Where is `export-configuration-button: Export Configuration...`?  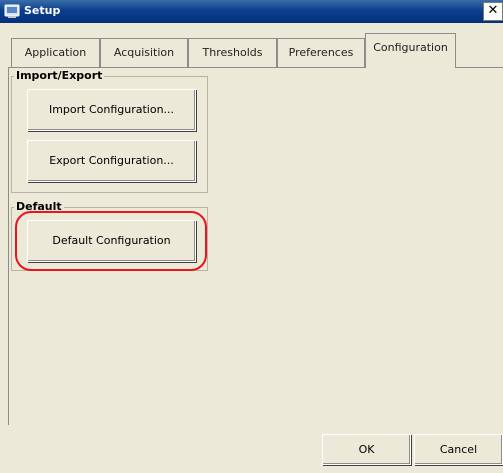
export-configuration-button: Export Configuration... is located at coordinates (111, 161).